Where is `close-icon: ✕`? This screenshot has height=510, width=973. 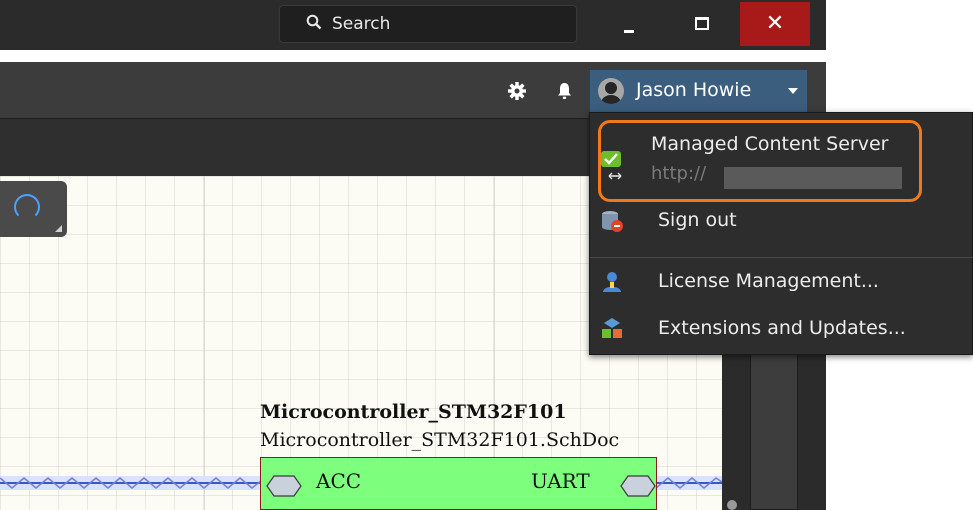
close-icon: ✕ is located at coordinates (775, 23).